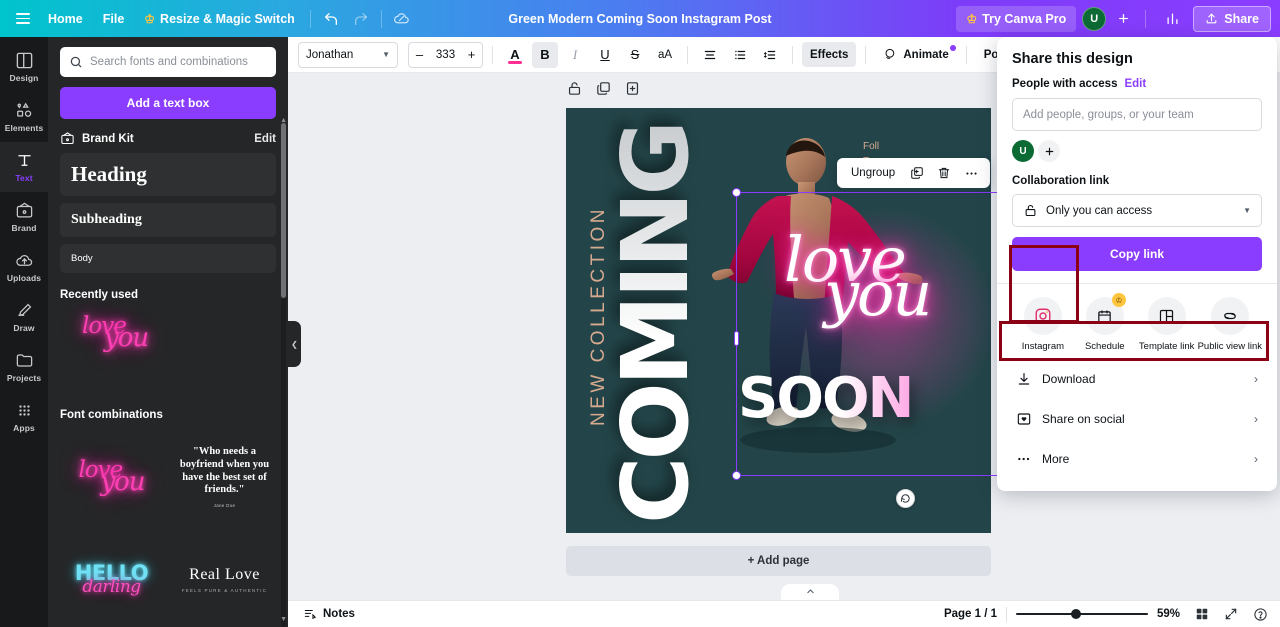 This screenshot has width=1280, height=627. I want to click on help-button, so click(1260, 614).